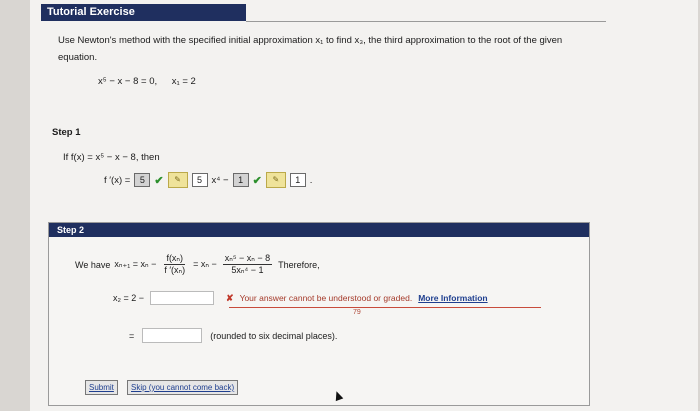  Describe the element at coordinates (135, 264) in the screenshot. I see `formula-lhs: xₙ₊₁ = xₙ −` at that location.